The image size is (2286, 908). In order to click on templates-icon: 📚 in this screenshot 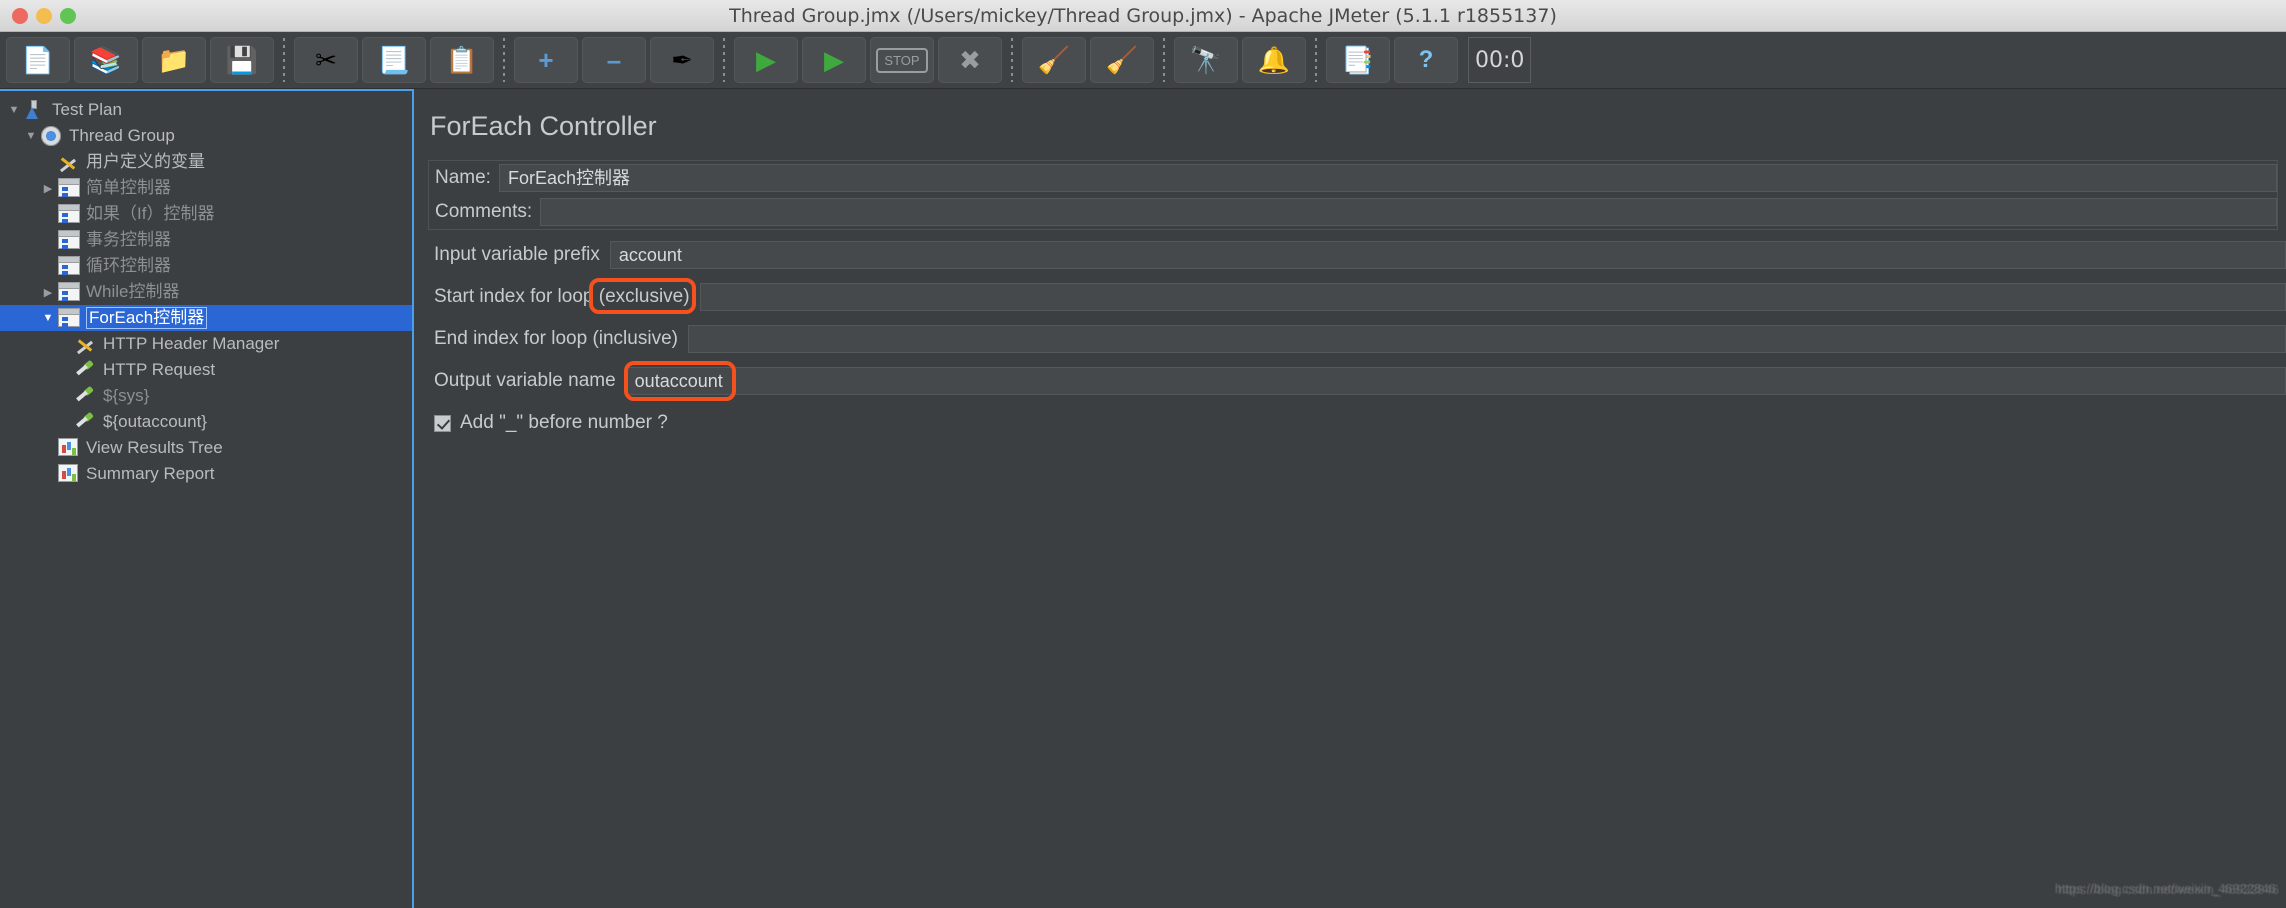, I will do `click(106, 60)`.